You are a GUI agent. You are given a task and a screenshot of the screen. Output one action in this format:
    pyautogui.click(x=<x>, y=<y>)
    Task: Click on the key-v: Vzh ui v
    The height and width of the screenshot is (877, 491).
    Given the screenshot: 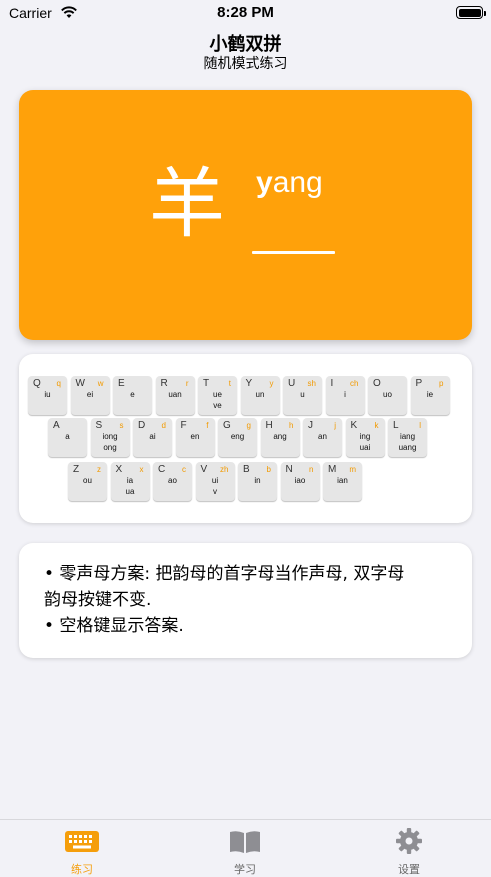 What is the action you would take?
    pyautogui.click(x=215, y=481)
    